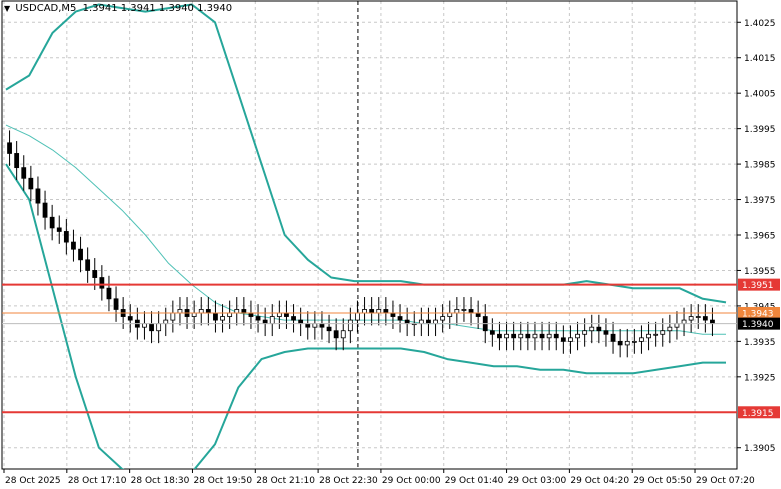 Image resolution: width=781 pixels, height=489 pixels. I want to click on triangle-down-icon: ▼, so click(7, 8).